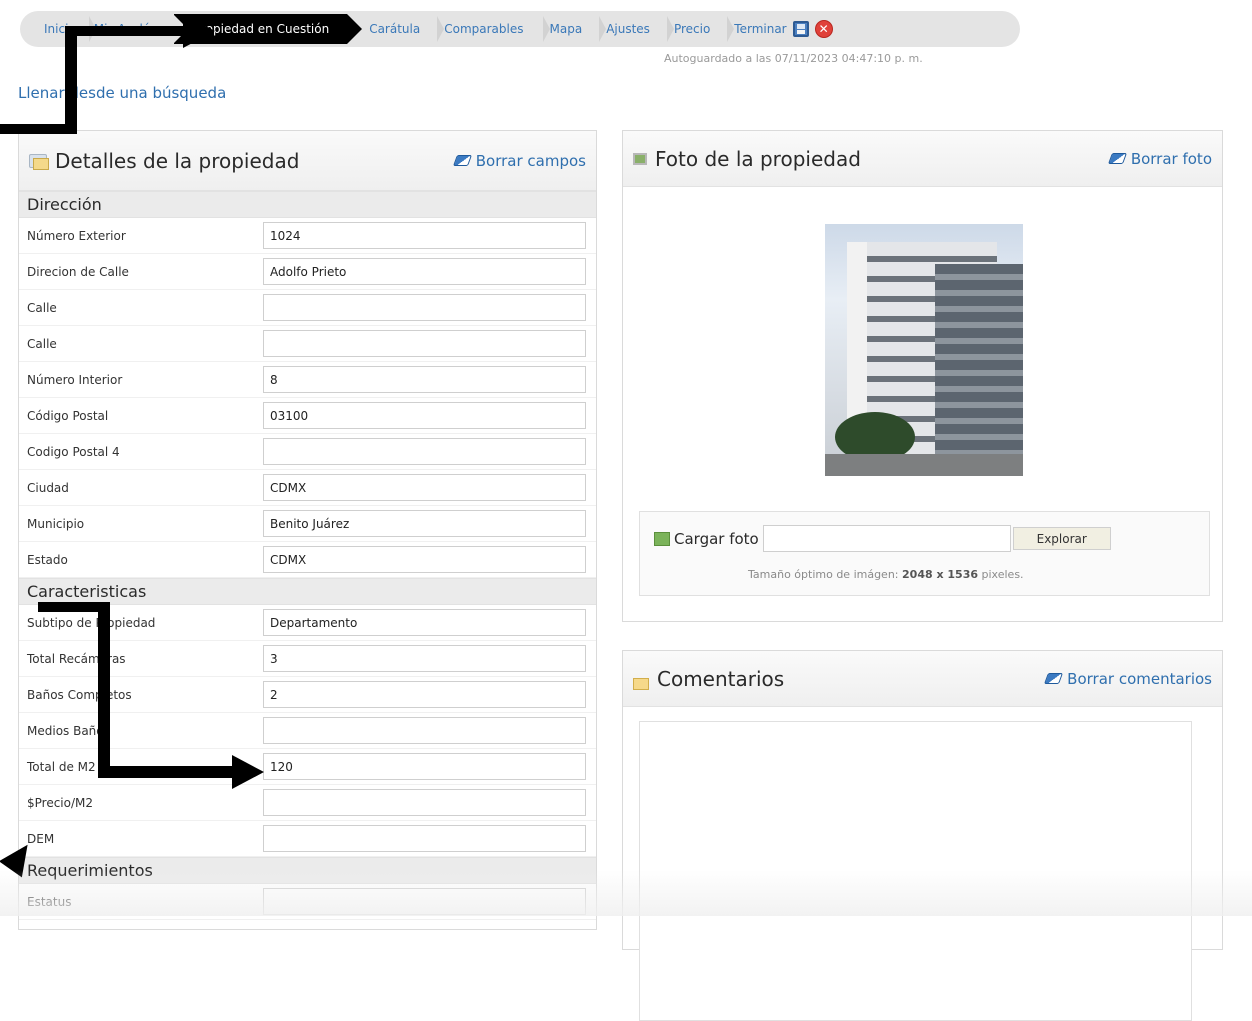 This screenshot has width=1252, height=1021. Describe the element at coordinates (68, 730) in the screenshot. I see `field-label: Medios Baños` at that location.